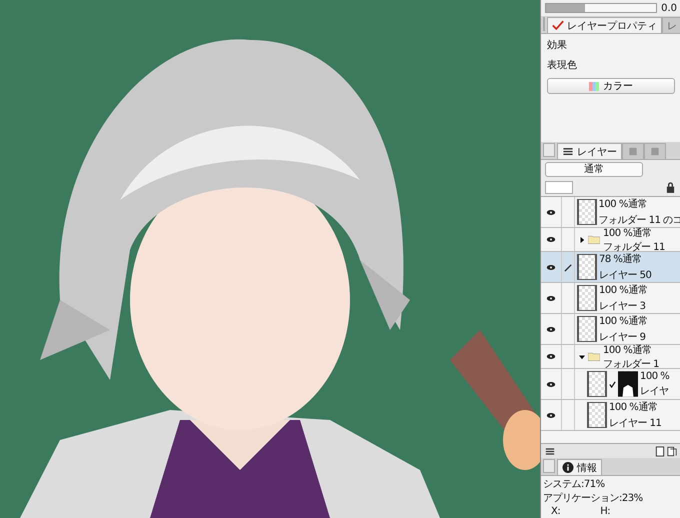 The width and height of the screenshot is (680, 518). Describe the element at coordinates (628, 384) in the screenshot. I see `mask-thumbnail` at that location.